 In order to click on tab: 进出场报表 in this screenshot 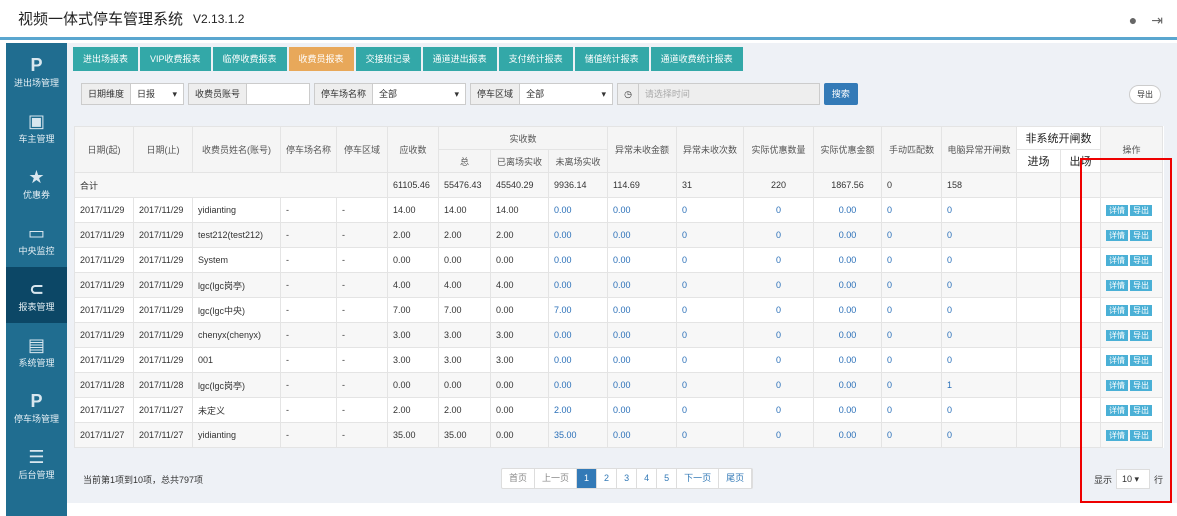, I will do `click(106, 59)`.